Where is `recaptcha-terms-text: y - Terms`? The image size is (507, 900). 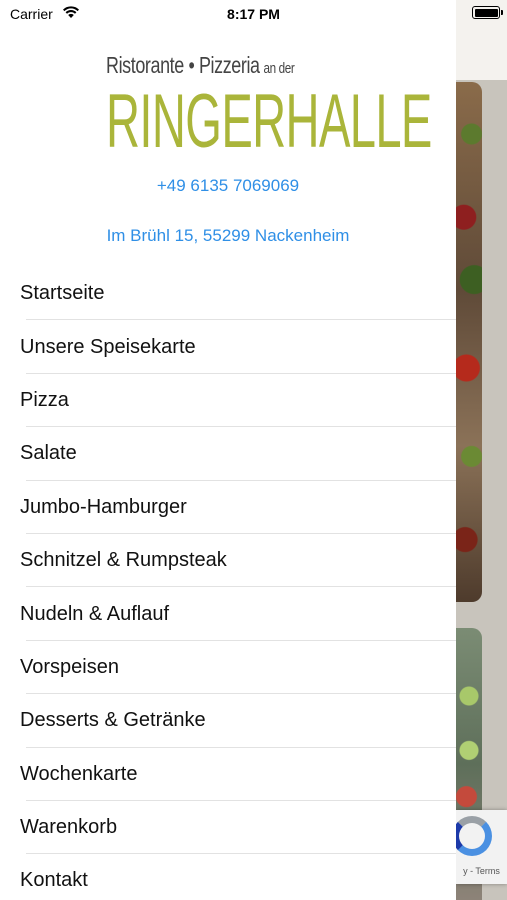 recaptcha-terms-text: y - Terms is located at coordinates (481, 871).